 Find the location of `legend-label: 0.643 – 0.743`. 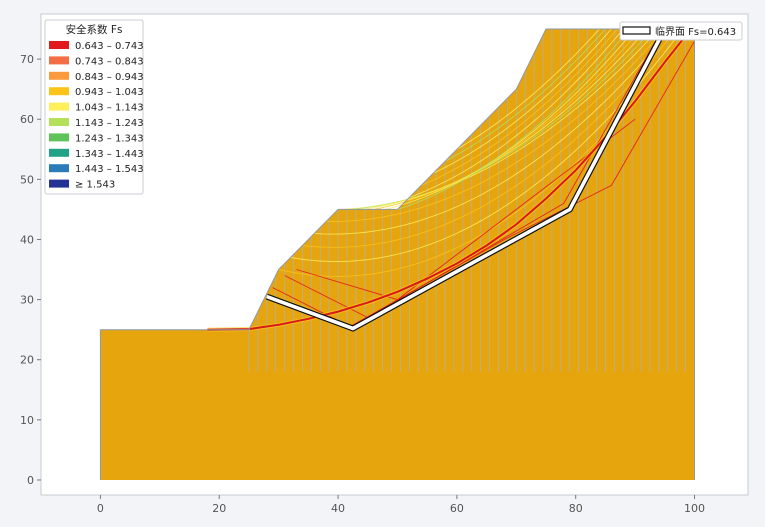

legend-label: 0.643 – 0.743 is located at coordinates (109, 46).